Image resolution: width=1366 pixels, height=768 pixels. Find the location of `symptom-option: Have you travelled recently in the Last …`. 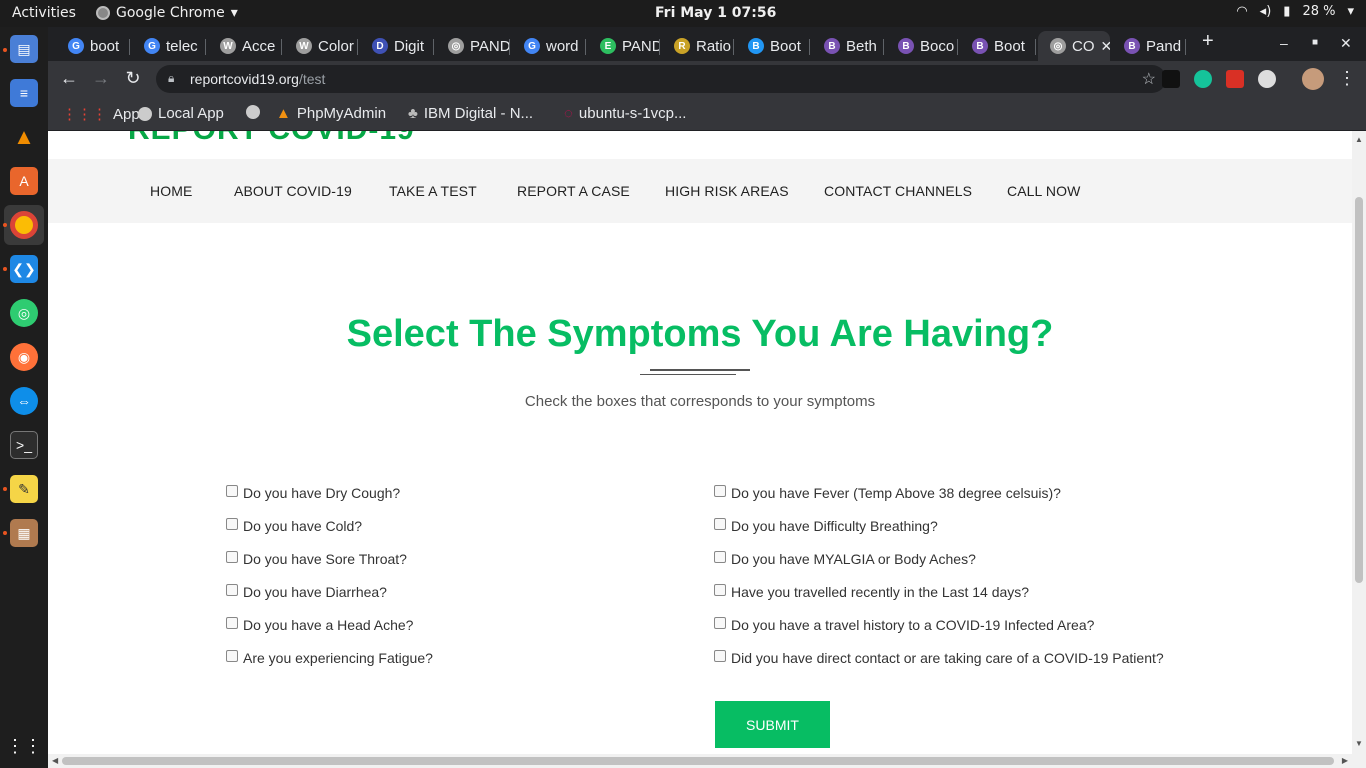

symptom-option: Have you travelled recently in the Last … is located at coordinates (871, 592).